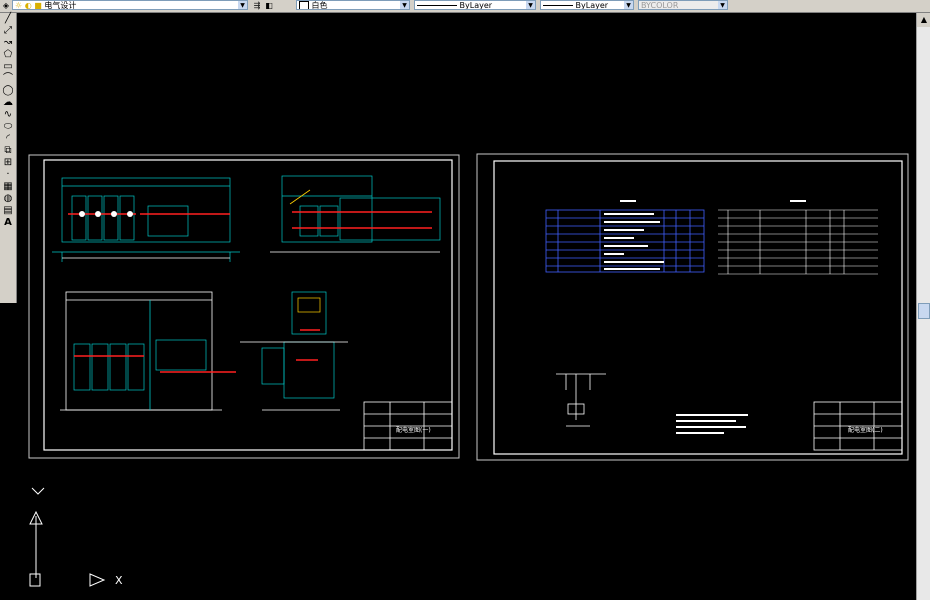  What do you see at coordinates (437, 5) in the screenshot?
I see `linetype-preview` at bounding box center [437, 5].